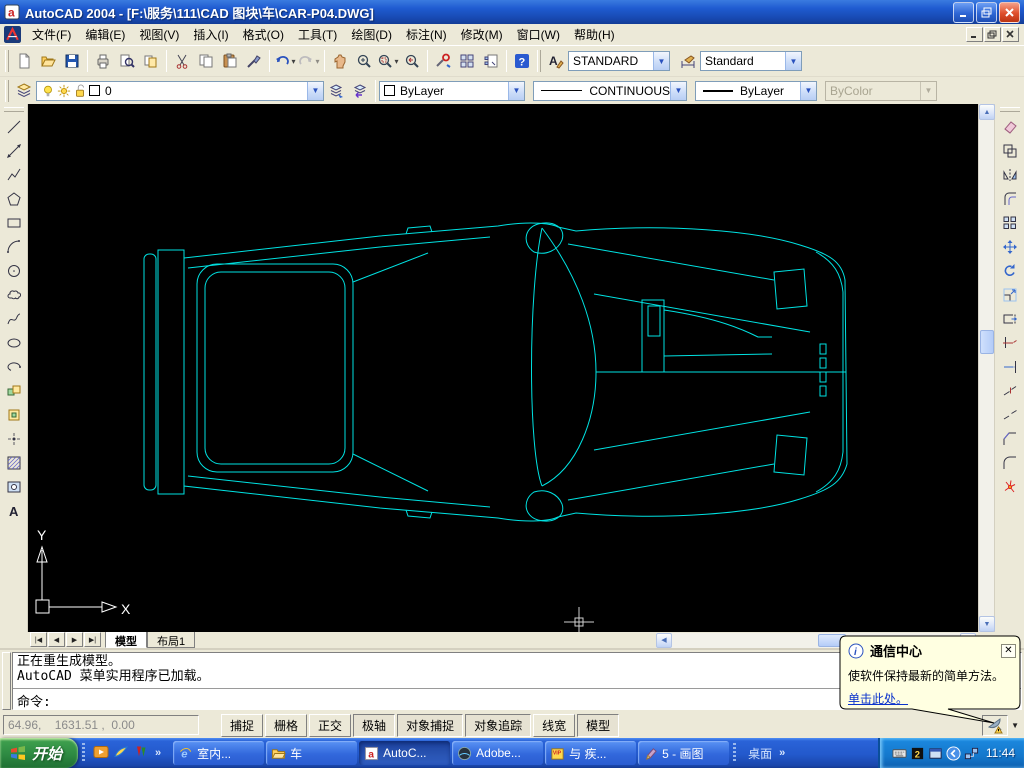  I want to click on publish-button, so click(151, 61).